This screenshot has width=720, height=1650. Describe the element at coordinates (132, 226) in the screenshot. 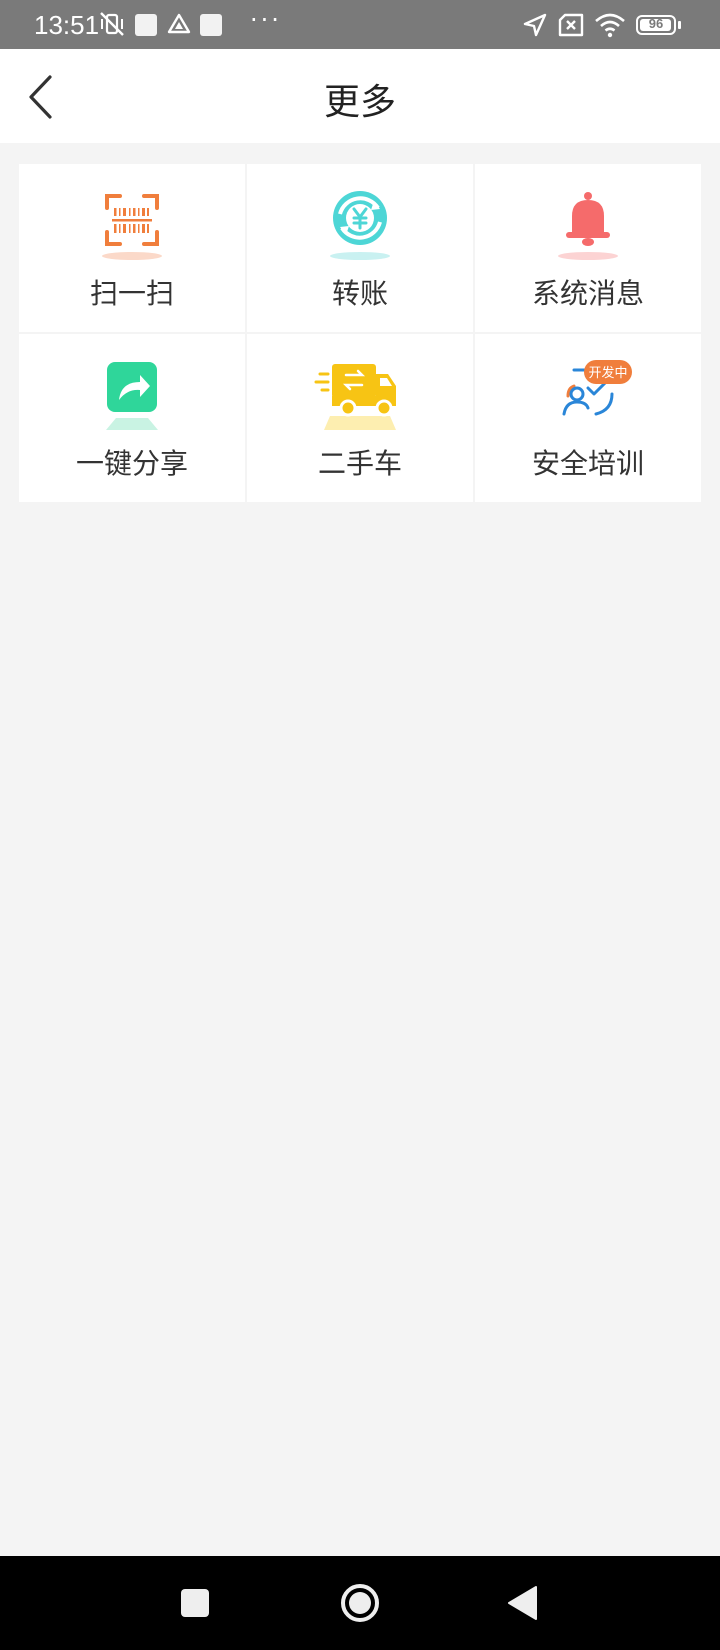

I see `scan-barcode-icon` at that location.